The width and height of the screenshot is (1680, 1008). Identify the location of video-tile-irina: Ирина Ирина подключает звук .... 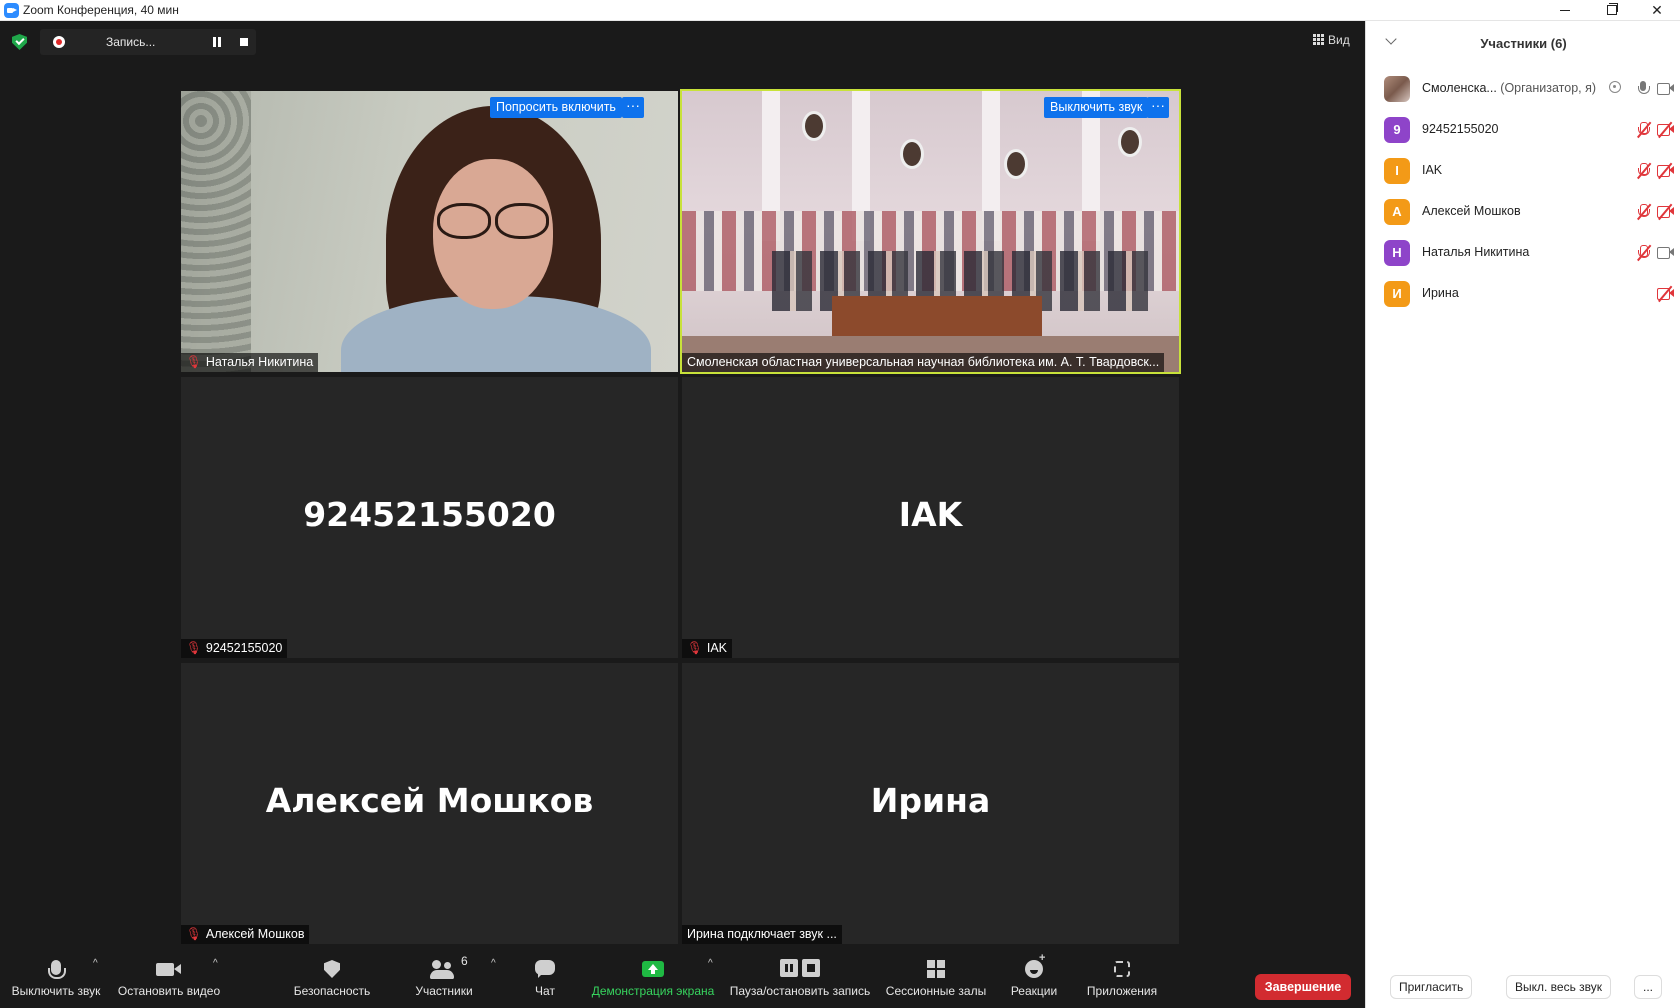
(930, 803).